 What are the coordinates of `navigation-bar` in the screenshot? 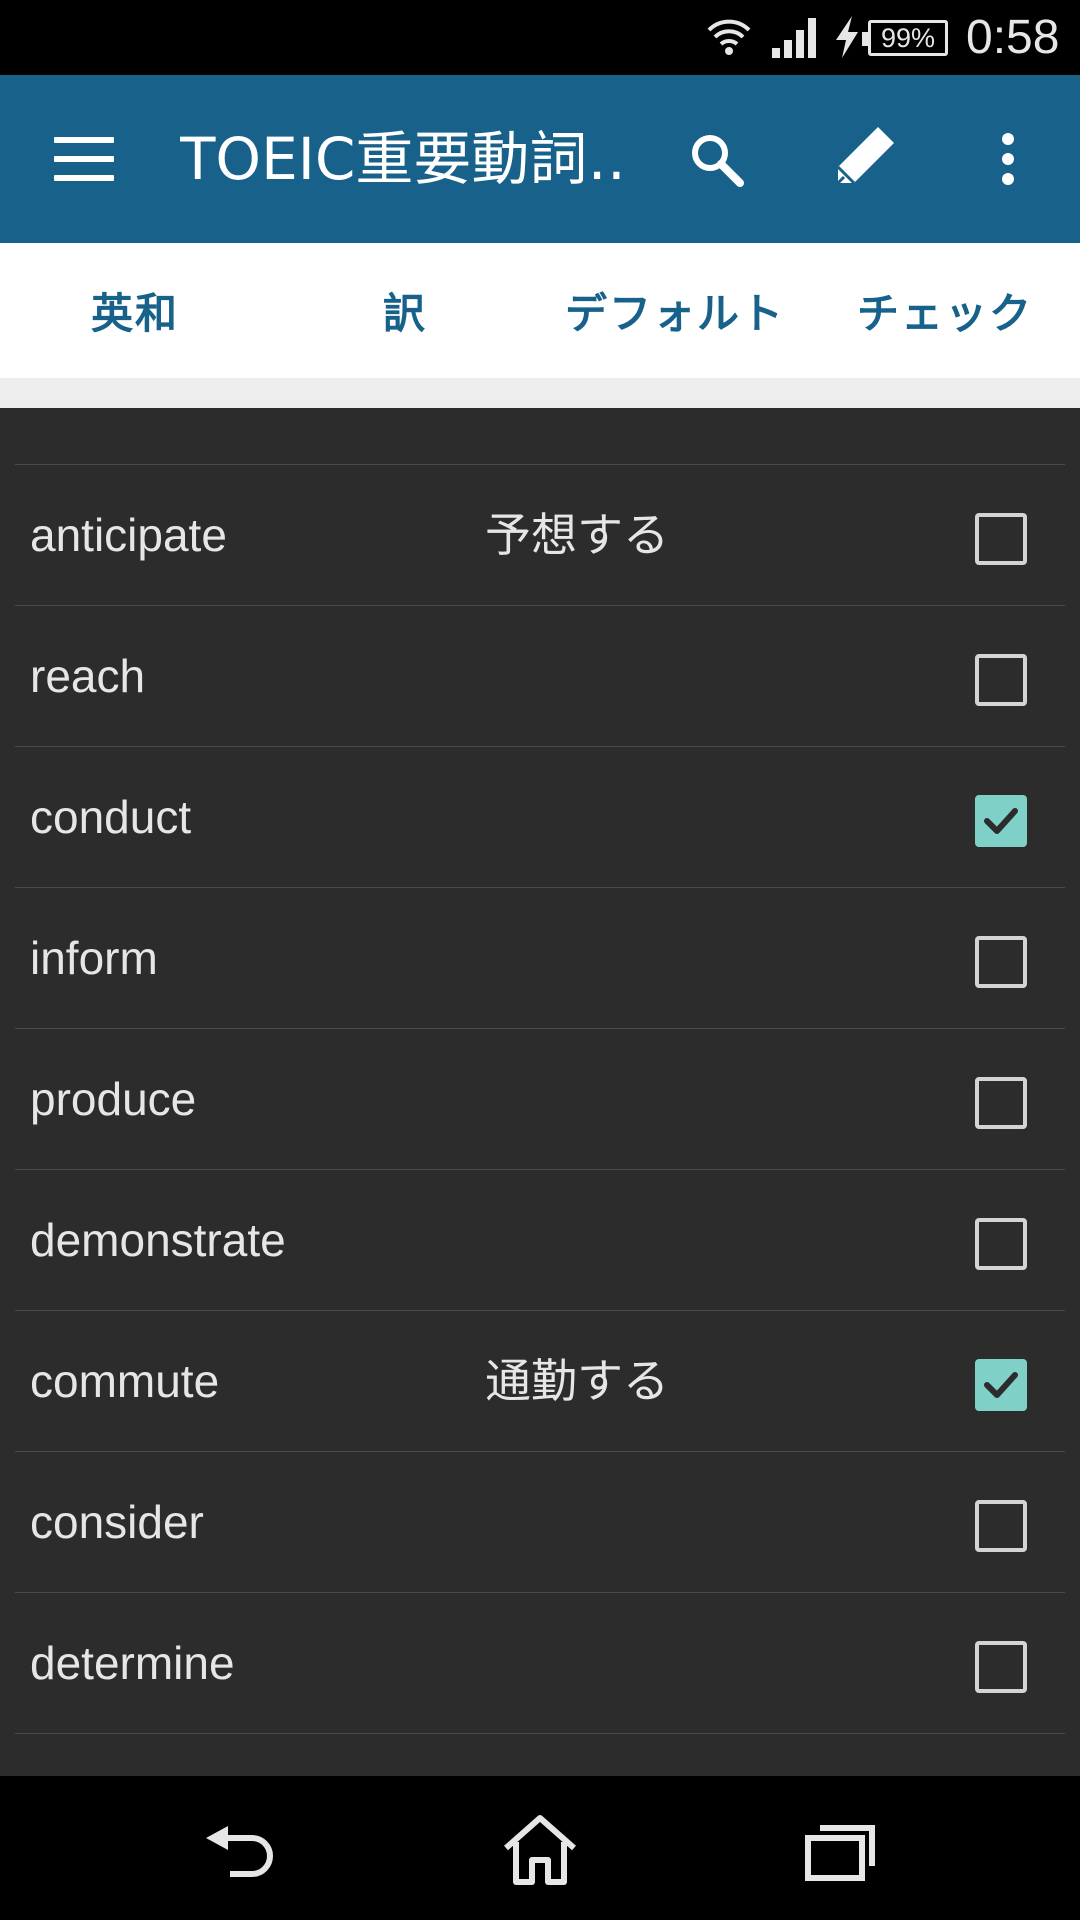 It's located at (540, 1848).